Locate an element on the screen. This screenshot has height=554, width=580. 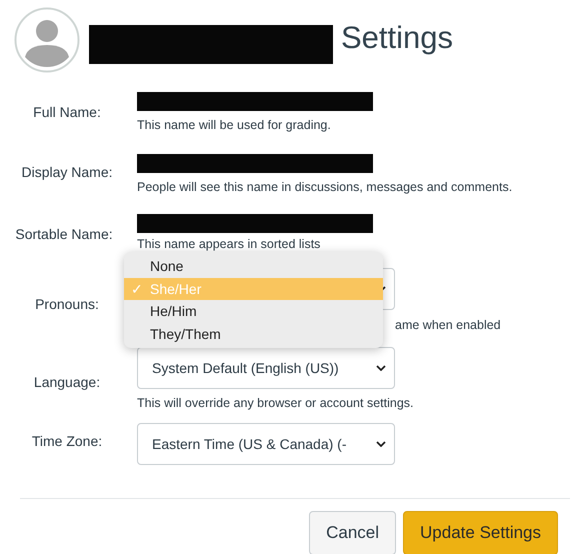
page-title: Settings is located at coordinates (397, 38).